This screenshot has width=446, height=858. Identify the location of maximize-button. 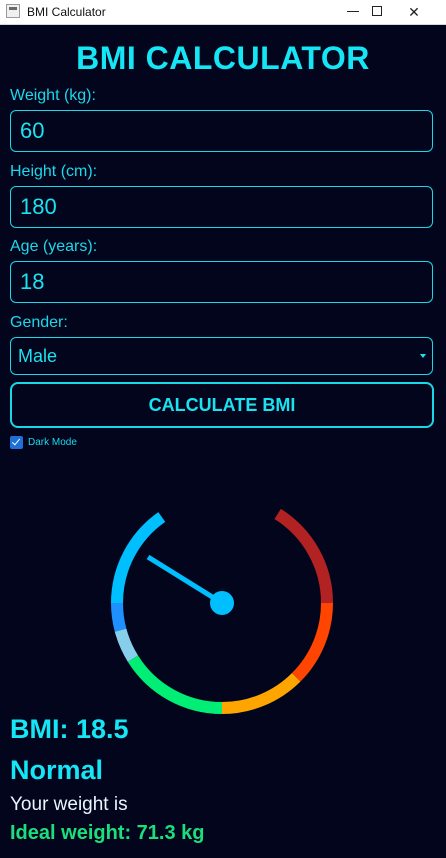
(377, 12).